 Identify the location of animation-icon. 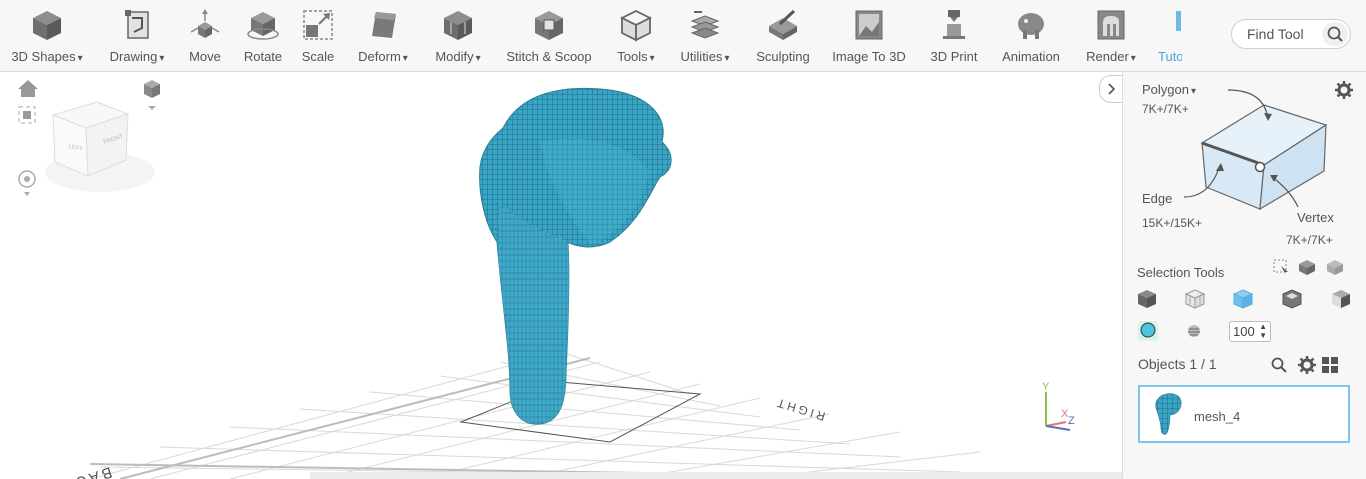
(1031, 26).